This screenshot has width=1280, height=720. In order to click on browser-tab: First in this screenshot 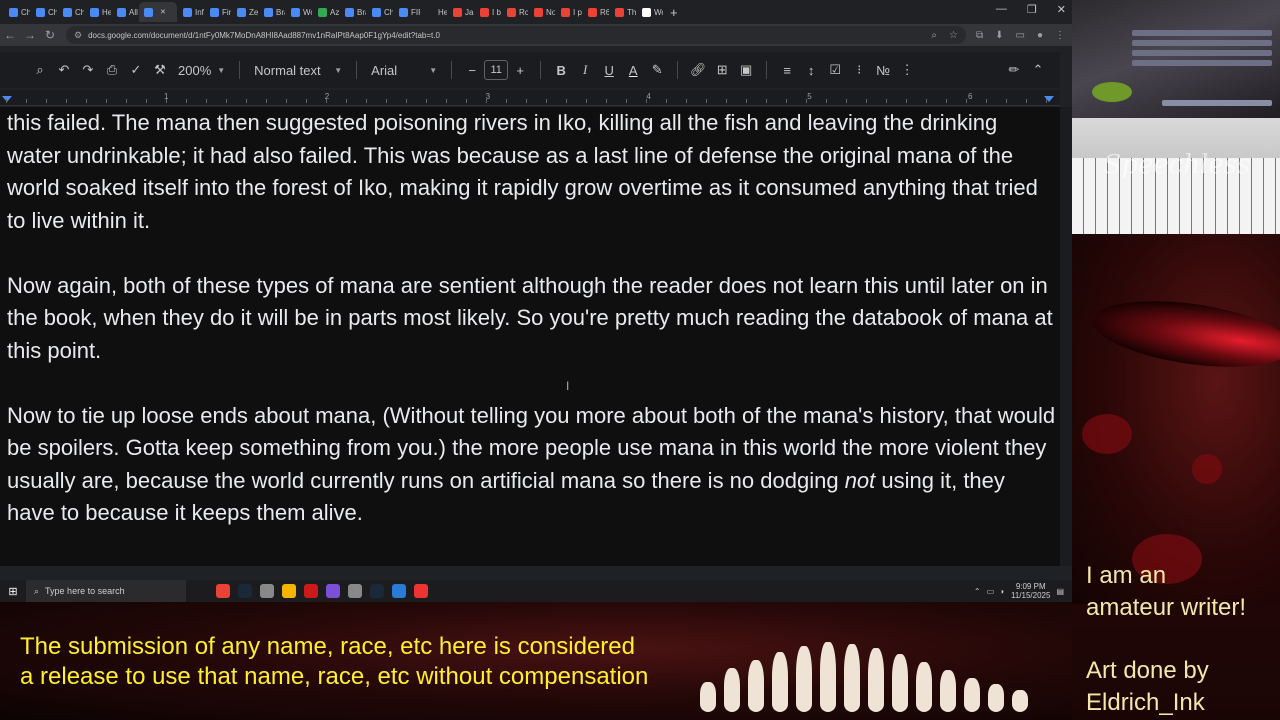, I will do `click(218, 12)`.